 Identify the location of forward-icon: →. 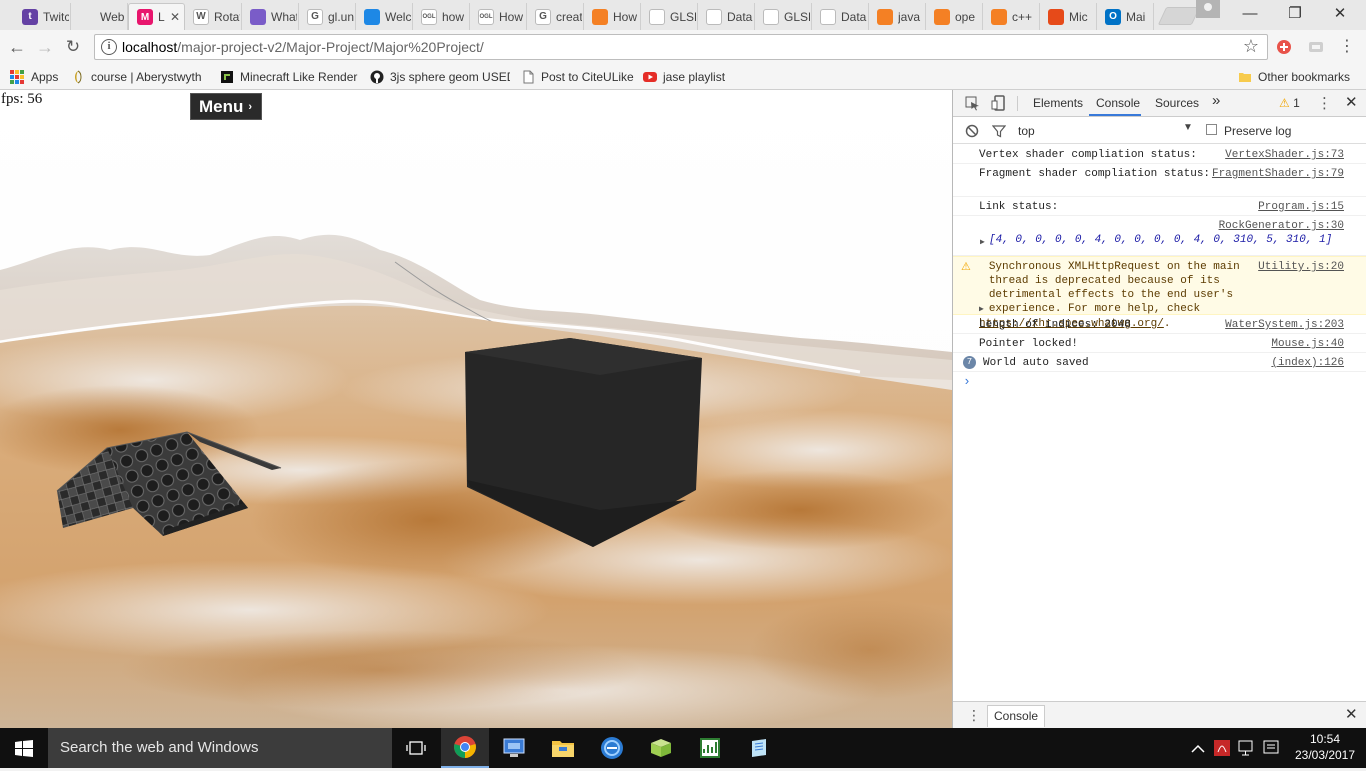
(45, 47).